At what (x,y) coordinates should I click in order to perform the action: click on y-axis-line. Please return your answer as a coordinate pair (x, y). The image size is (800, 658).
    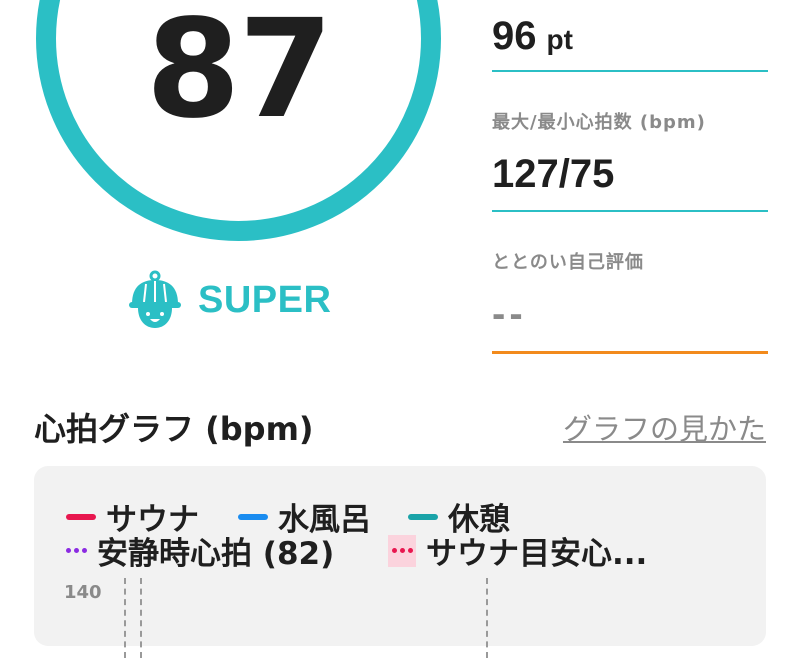
    Looking at the image, I should click on (125, 618).